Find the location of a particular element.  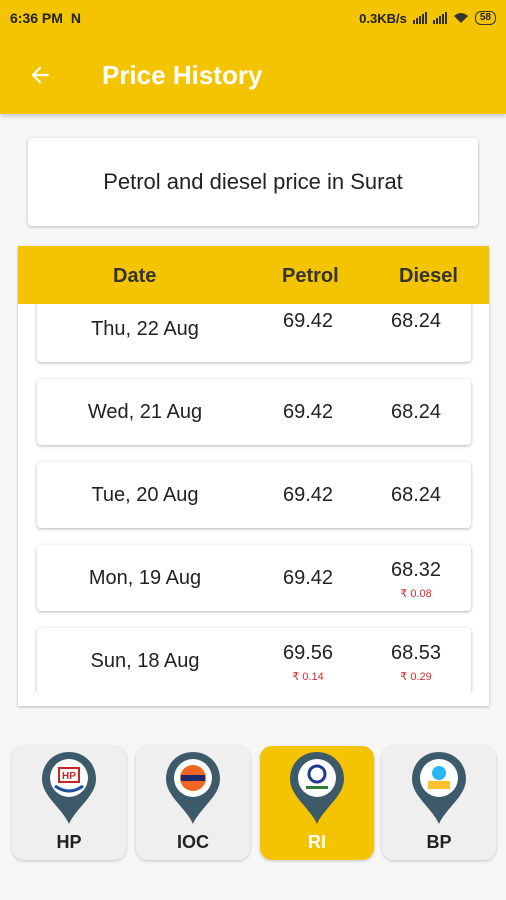

company-selector: HP HP IOC RI BP is located at coordinates (253, 804).